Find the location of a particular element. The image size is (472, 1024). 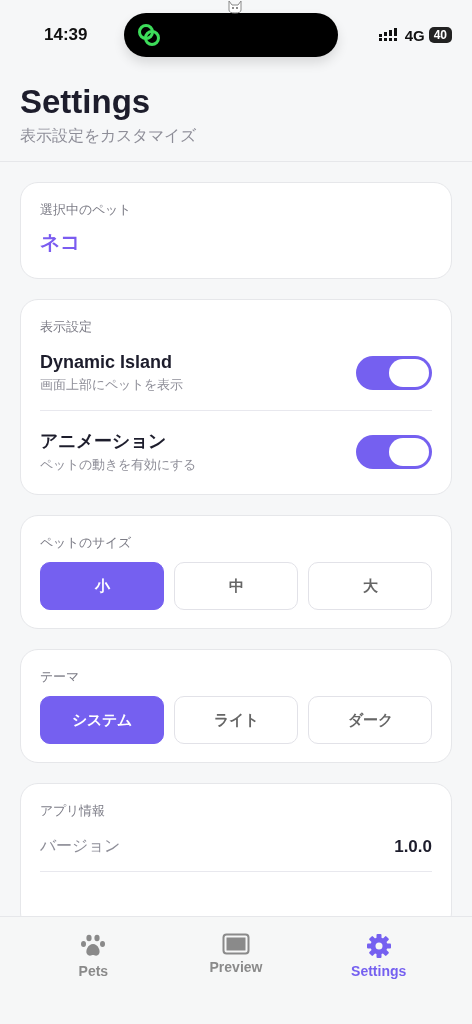

info-label: バージョン is located at coordinates (80, 846).